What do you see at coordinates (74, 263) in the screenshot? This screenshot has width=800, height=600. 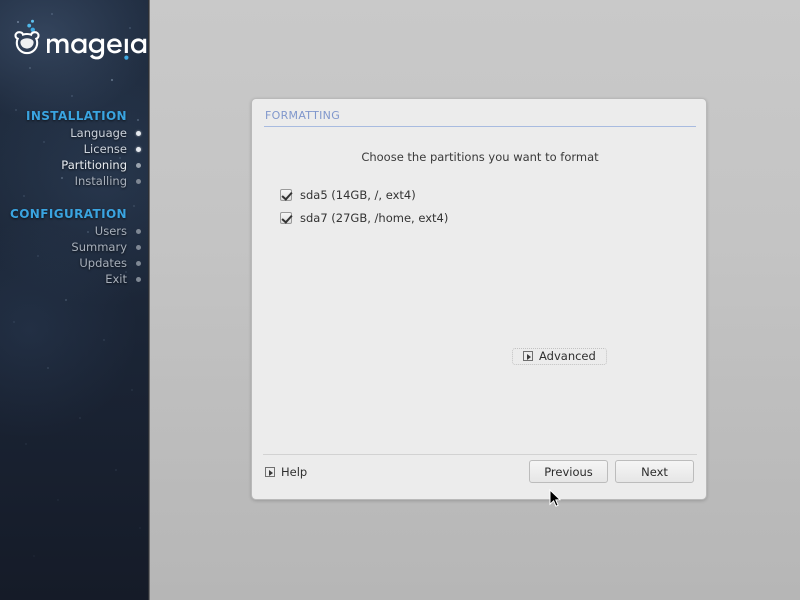 I see `sidebar-item-updates: Updates` at bounding box center [74, 263].